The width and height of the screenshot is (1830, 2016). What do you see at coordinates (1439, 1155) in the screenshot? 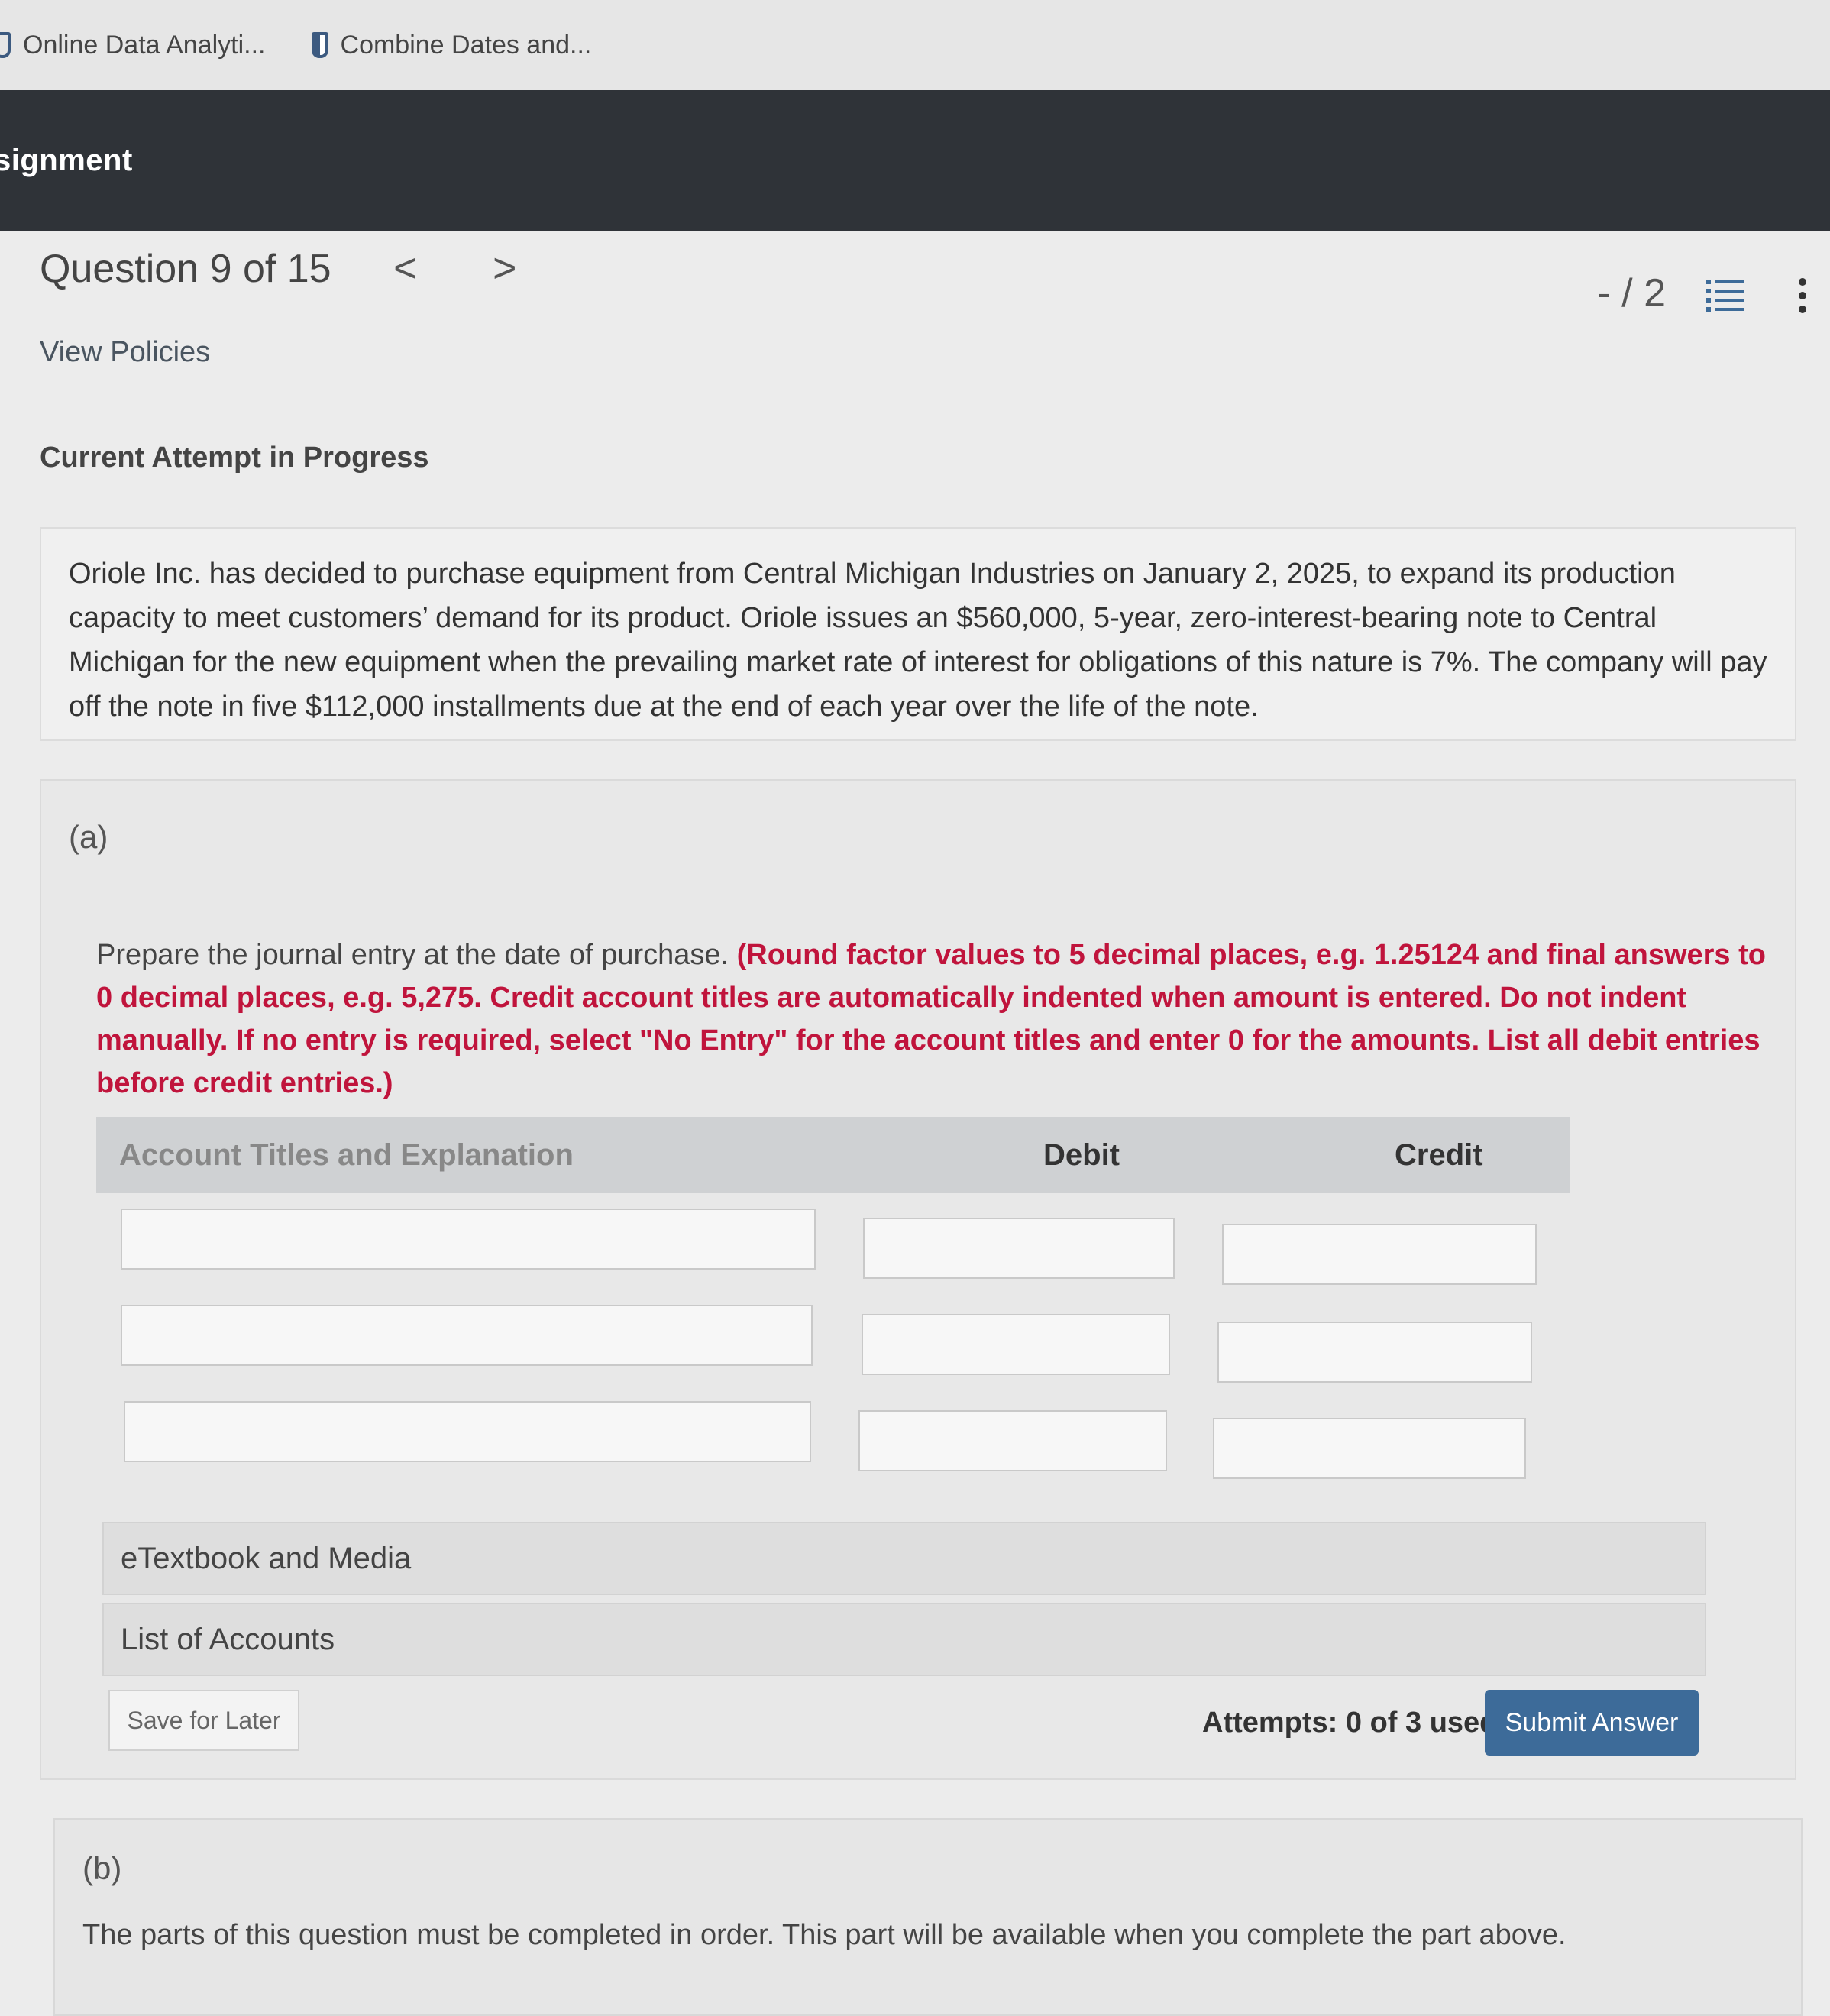
I see `column-credit: Credit` at bounding box center [1439, 1155].